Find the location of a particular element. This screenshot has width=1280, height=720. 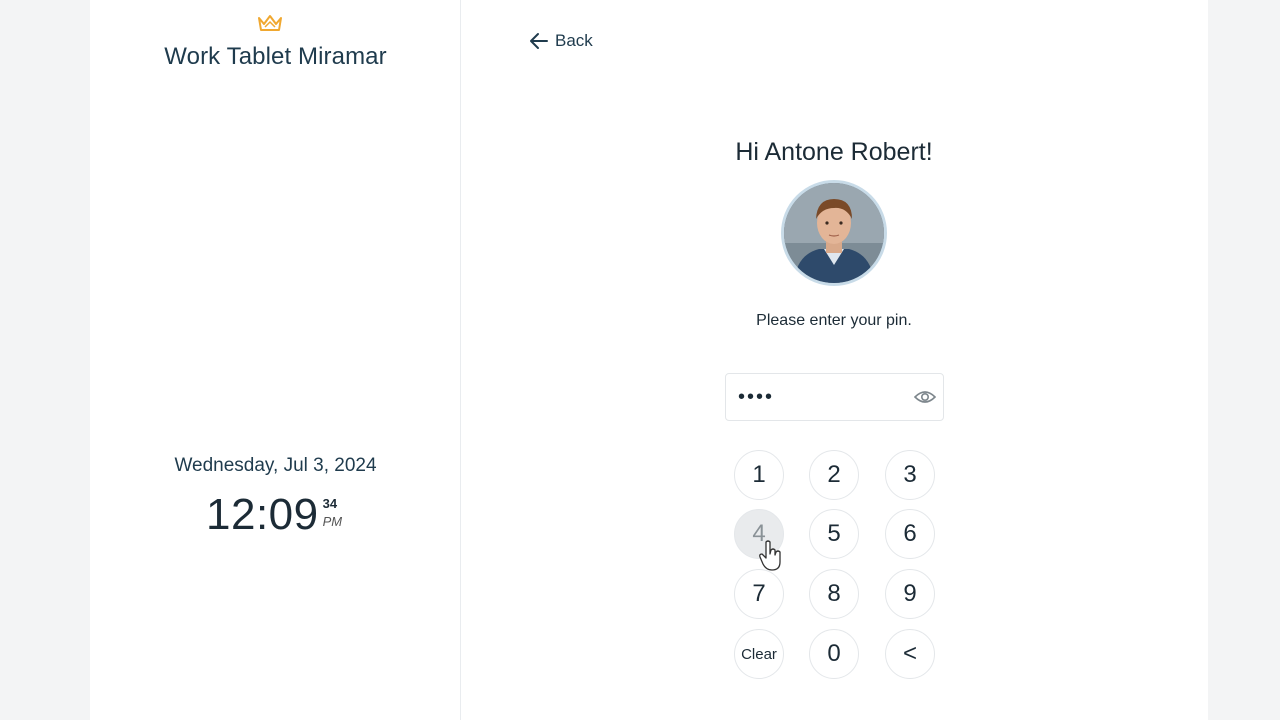

current-date: Wednesday, Jul 3, 2024 is located at coordinates (275, 465).